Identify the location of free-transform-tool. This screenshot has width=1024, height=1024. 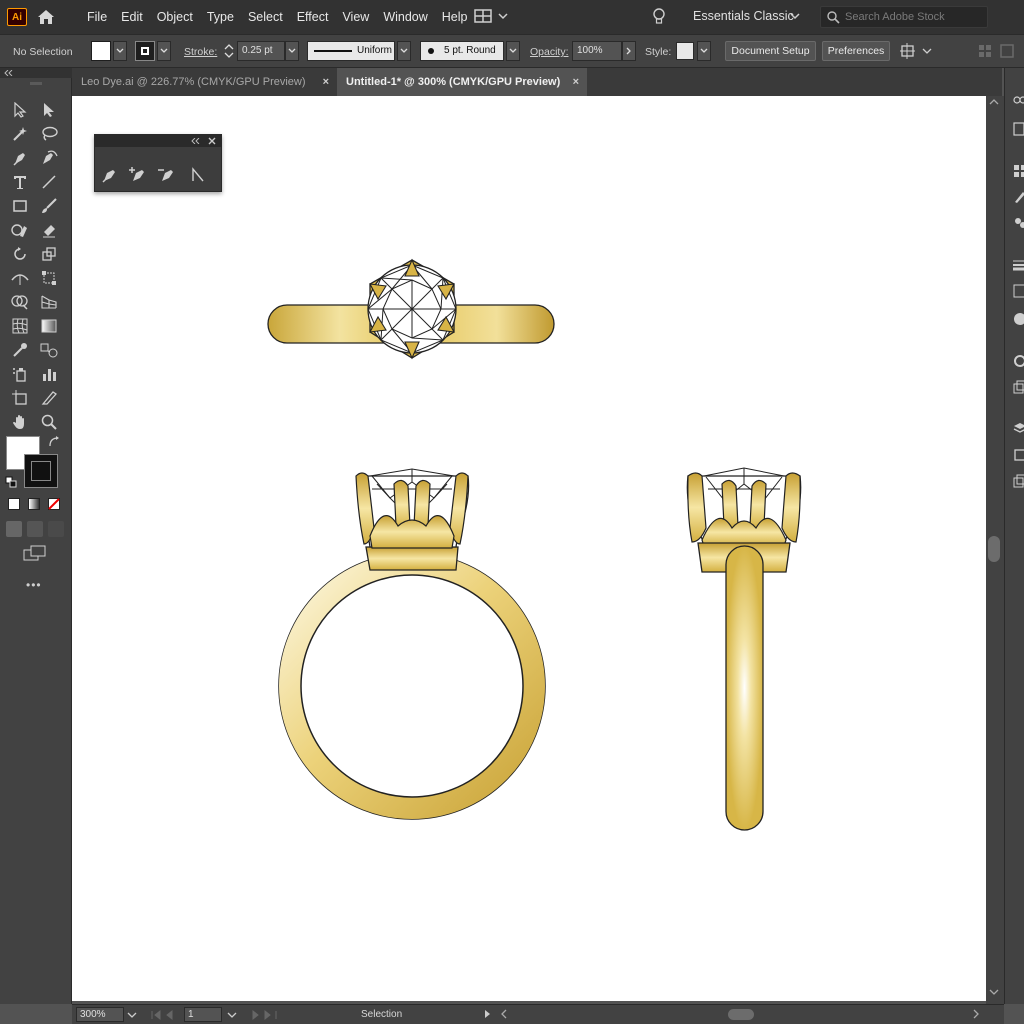
(49, 278).